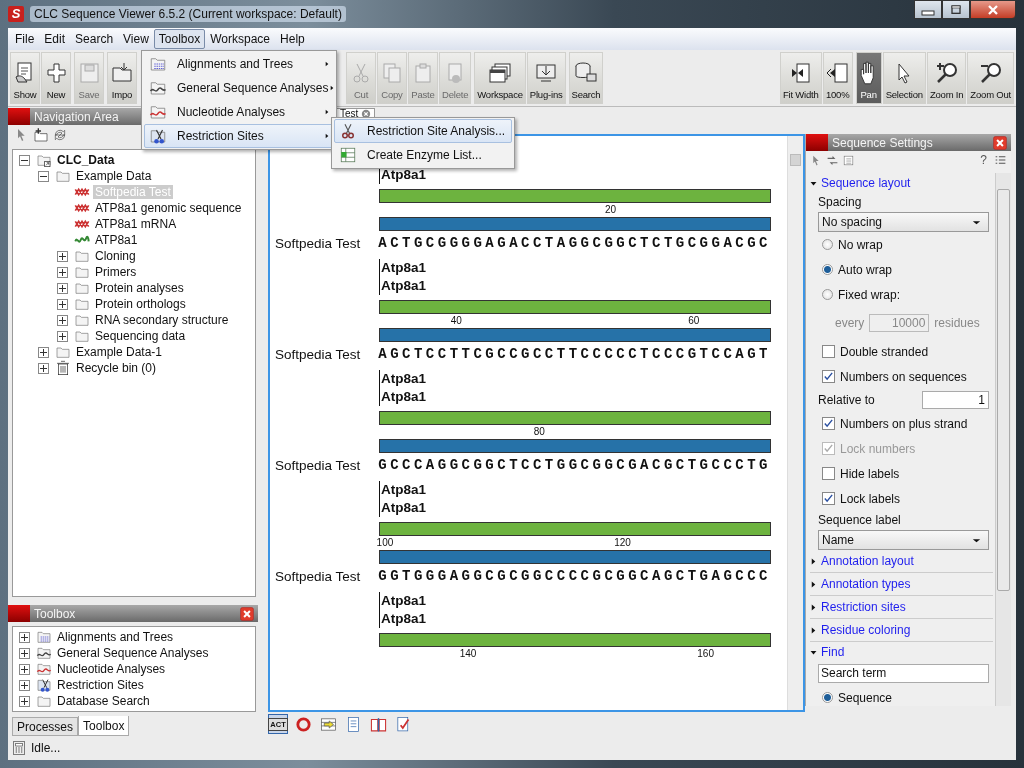 The height and width of the screenshot is (768, 1024). I want to click on menu-item: Alignments and Trees, so click(239, 64).